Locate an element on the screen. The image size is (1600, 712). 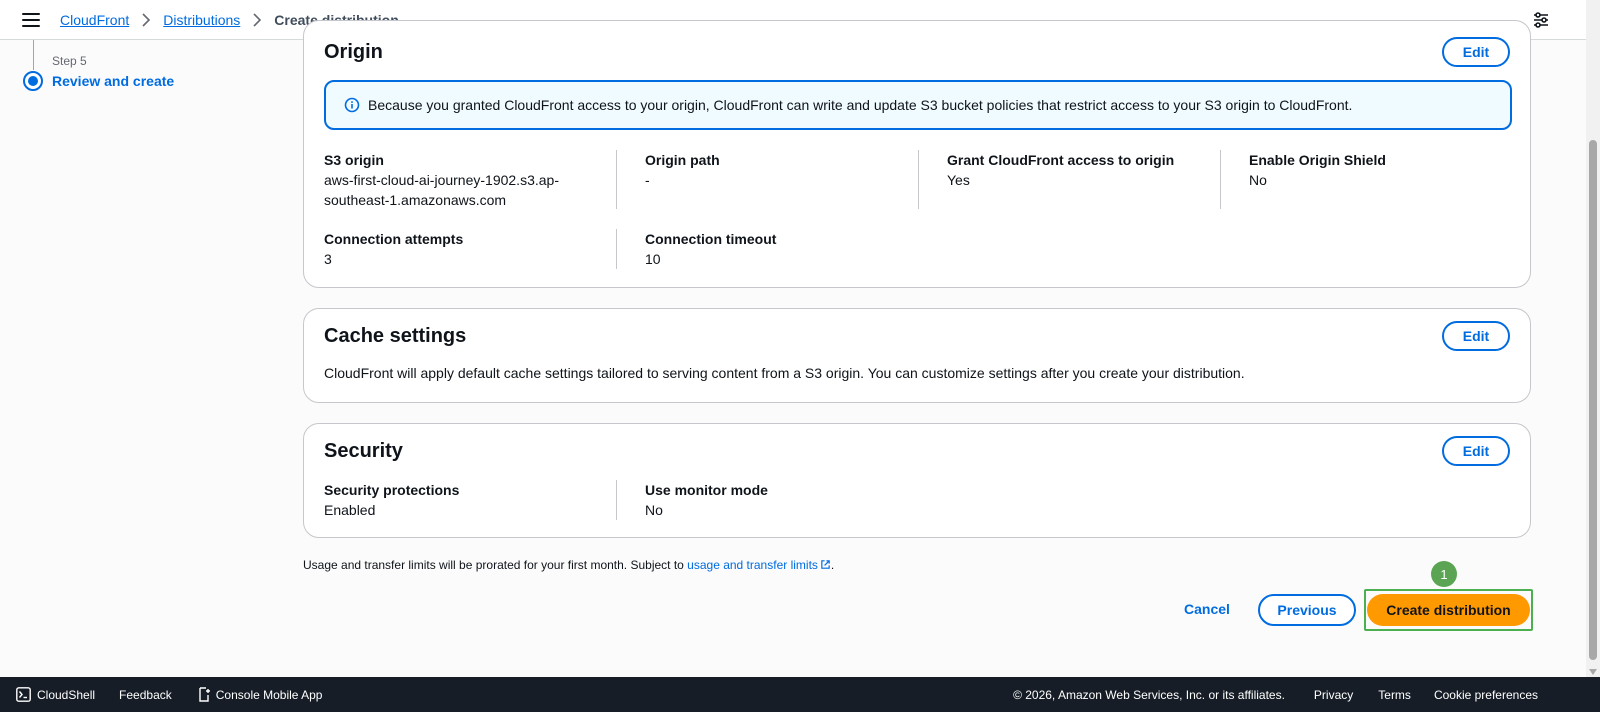
field-label: S3 origin is located at coordinates (354, 160).